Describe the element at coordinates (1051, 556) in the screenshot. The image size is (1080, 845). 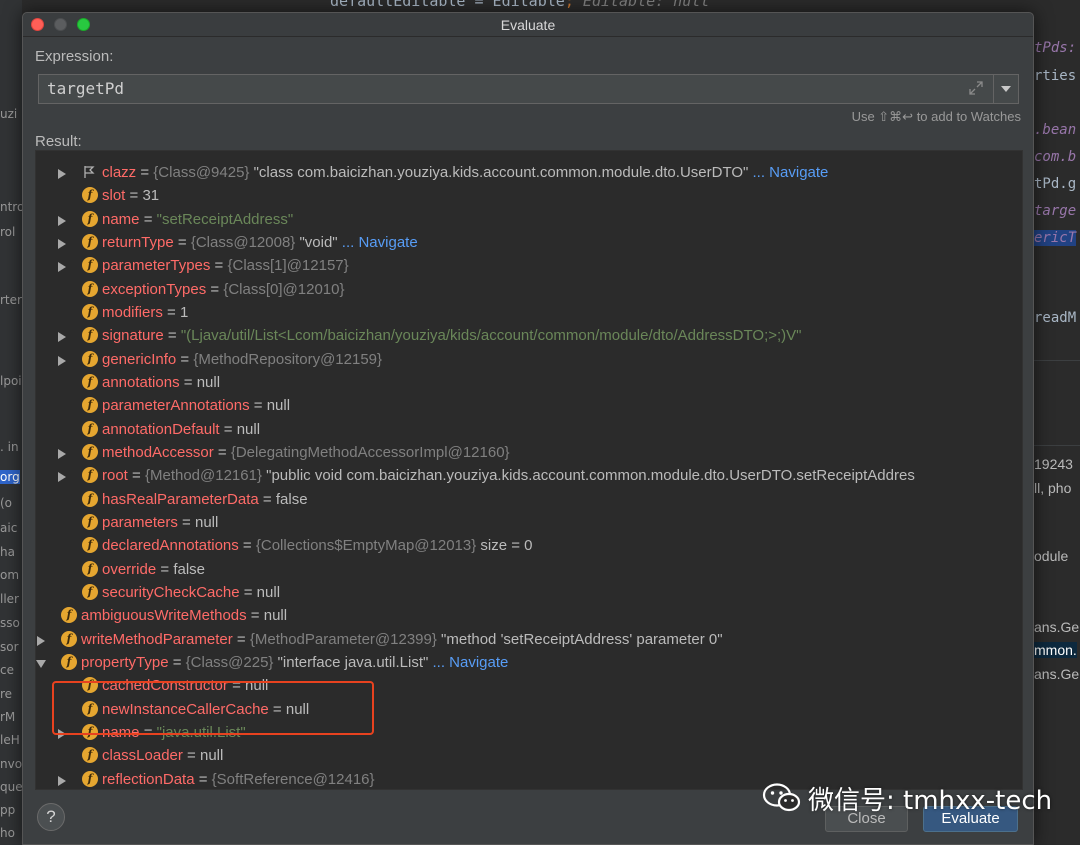
I see `bg-right-fragment: odule` at that location.